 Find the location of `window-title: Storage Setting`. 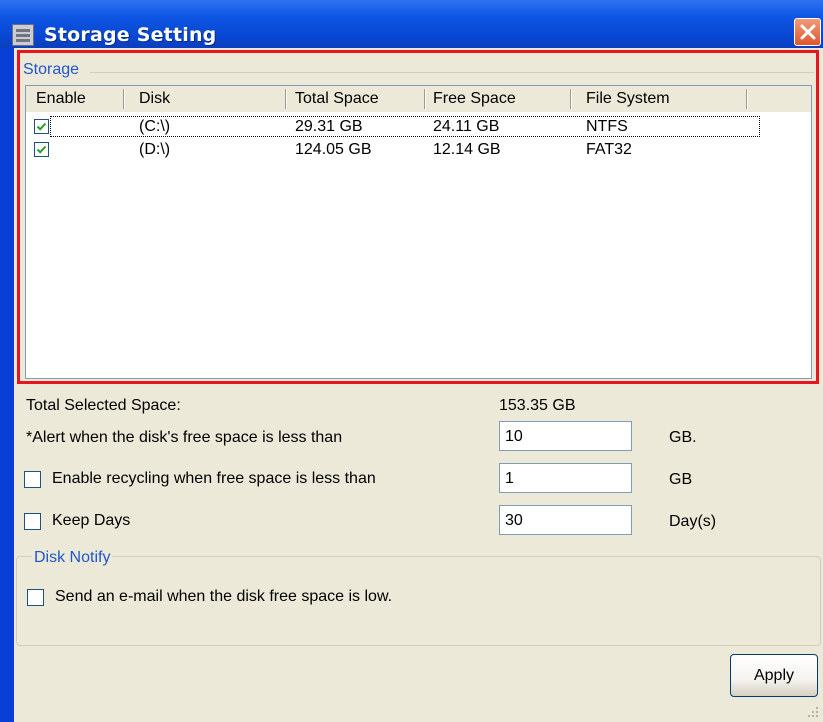

window-title: Storage Setting is located at coordinates (130, 35).